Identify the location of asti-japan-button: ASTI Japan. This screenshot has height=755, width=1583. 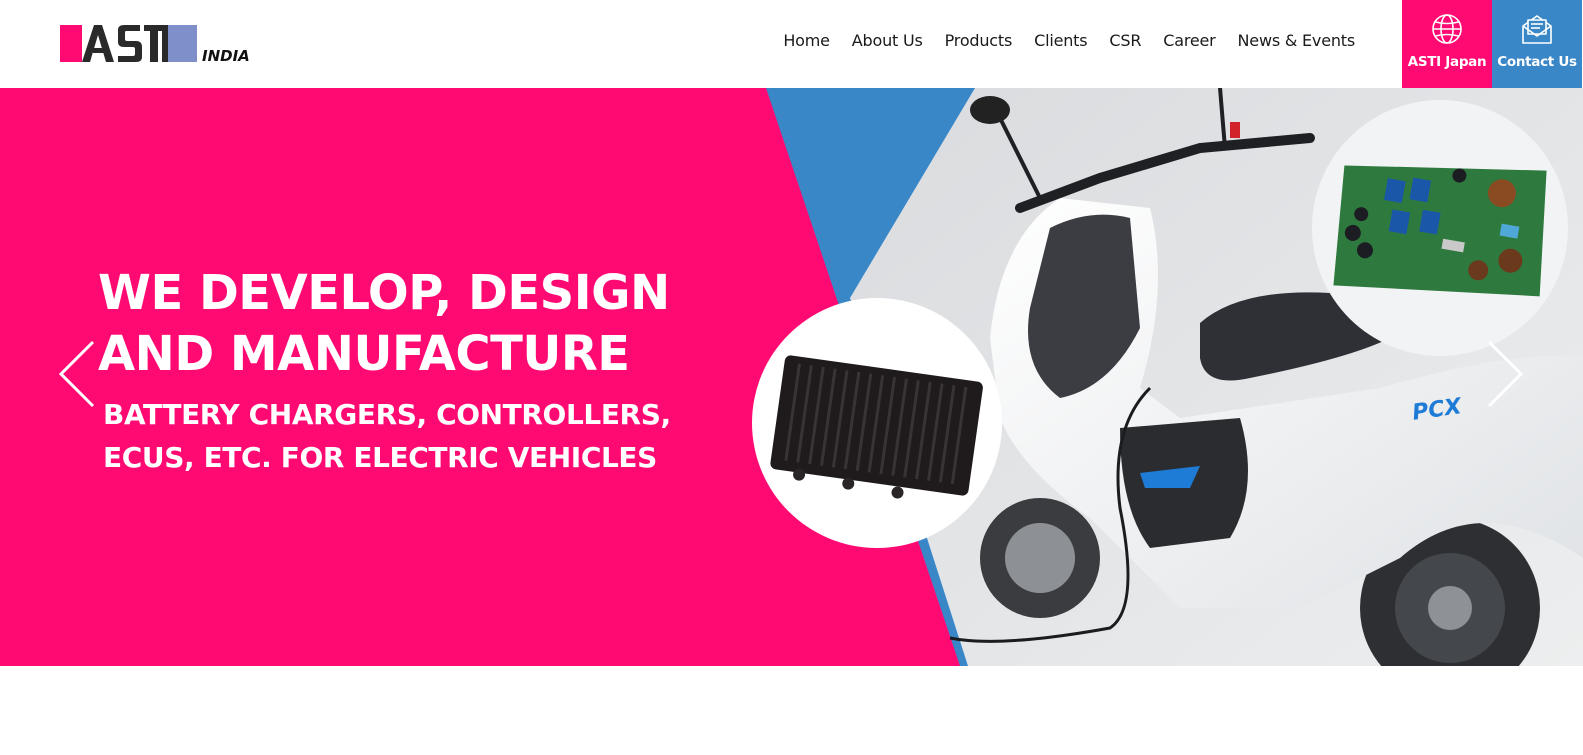
(1447, 44).